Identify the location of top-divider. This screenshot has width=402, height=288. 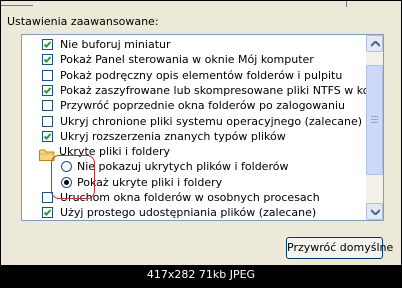
(201, 4).